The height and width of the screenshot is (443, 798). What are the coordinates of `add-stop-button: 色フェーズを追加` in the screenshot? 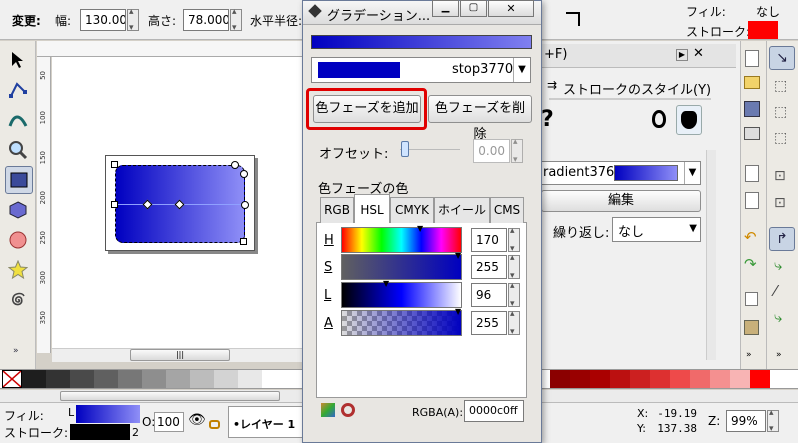 It's located at (367, 109).